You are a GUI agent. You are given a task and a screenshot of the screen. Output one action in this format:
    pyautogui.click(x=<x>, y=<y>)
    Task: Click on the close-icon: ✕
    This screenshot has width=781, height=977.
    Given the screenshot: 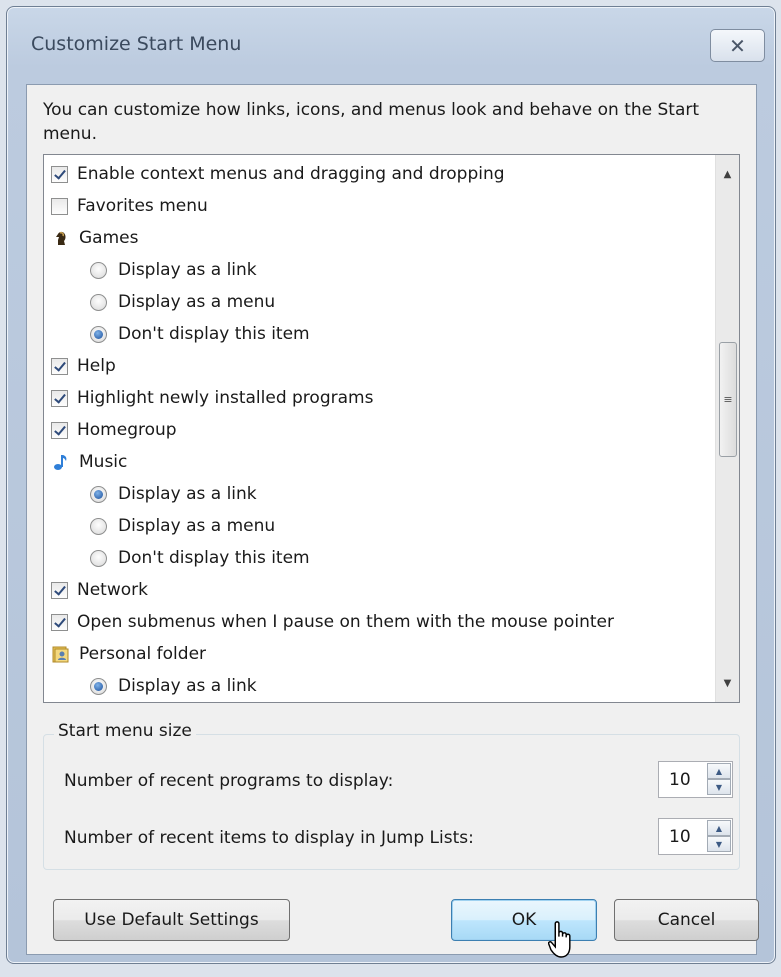 What is the action you would take?
    pyautogui.click(x=737, y=45)
    